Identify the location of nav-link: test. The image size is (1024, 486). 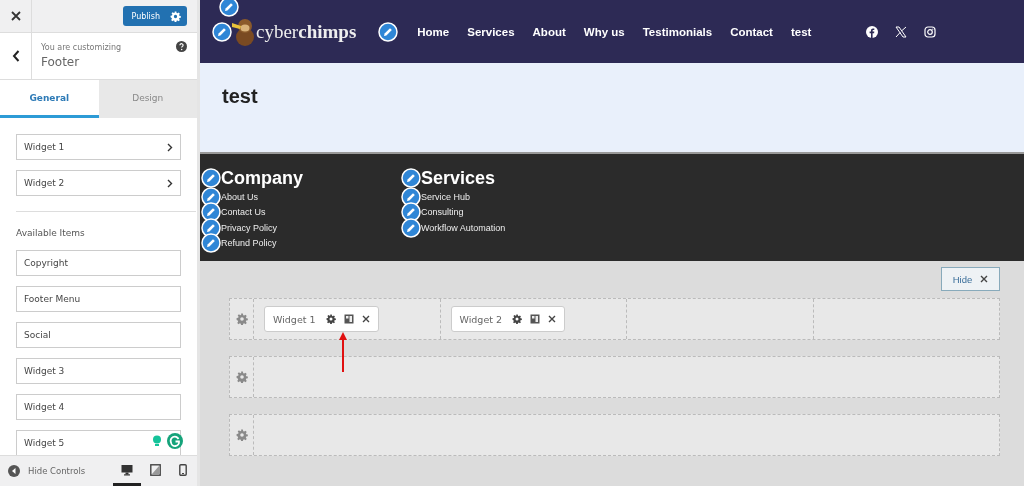
(801, 31).